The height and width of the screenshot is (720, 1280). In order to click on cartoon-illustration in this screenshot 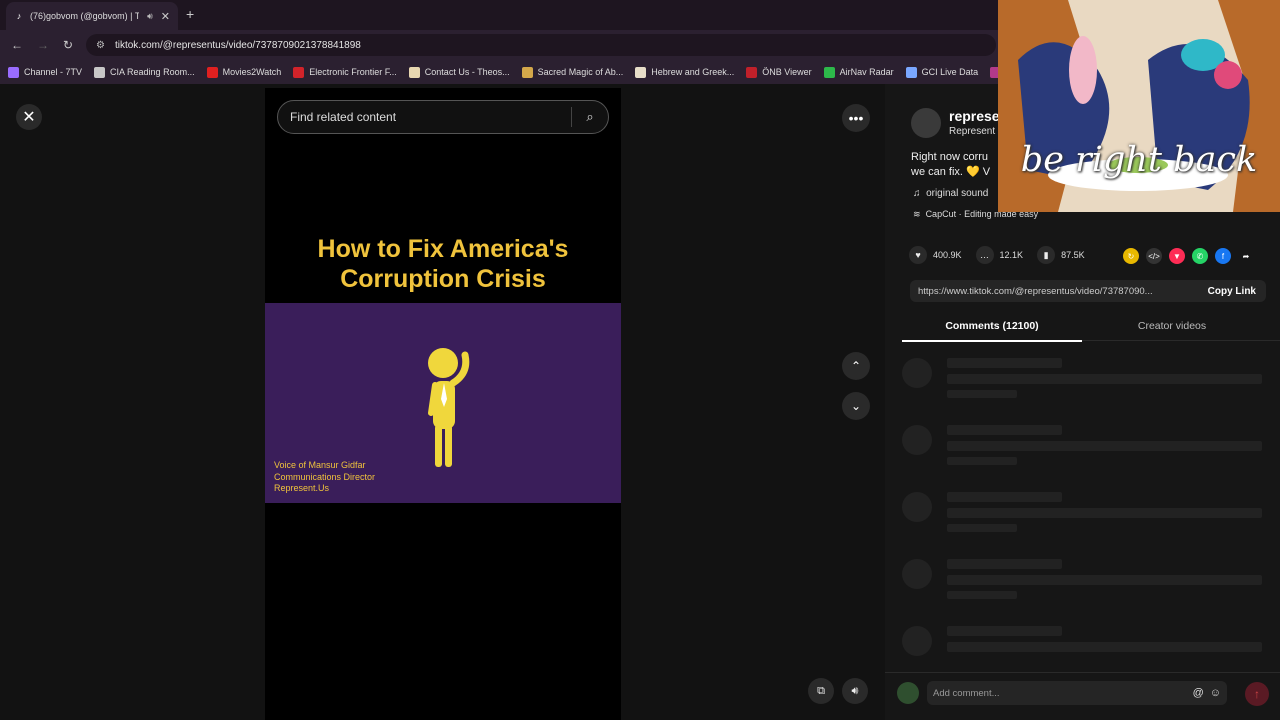, I will do `click(1139, 106)`.